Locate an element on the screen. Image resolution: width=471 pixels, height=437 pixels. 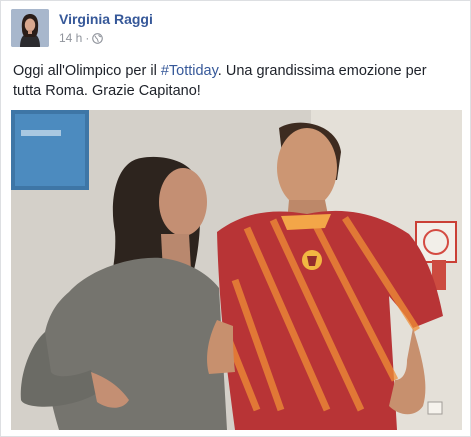
post-timestamp: 14 h is located at coordinates (70, 38).